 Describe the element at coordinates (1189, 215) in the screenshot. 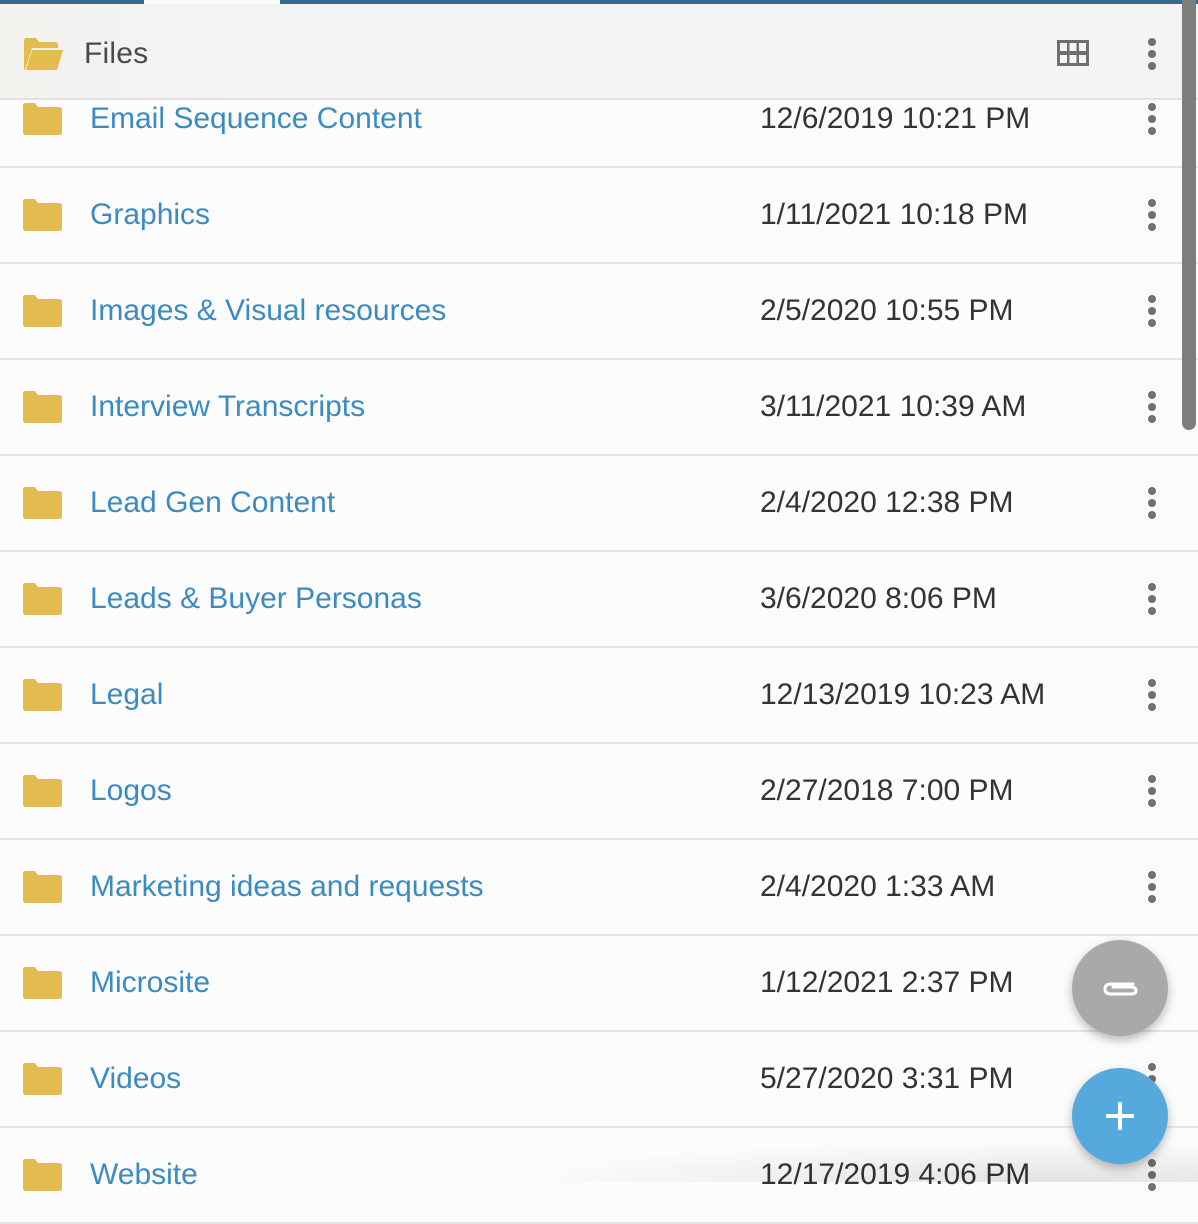

I see `scrollbar-thumb` at that location.